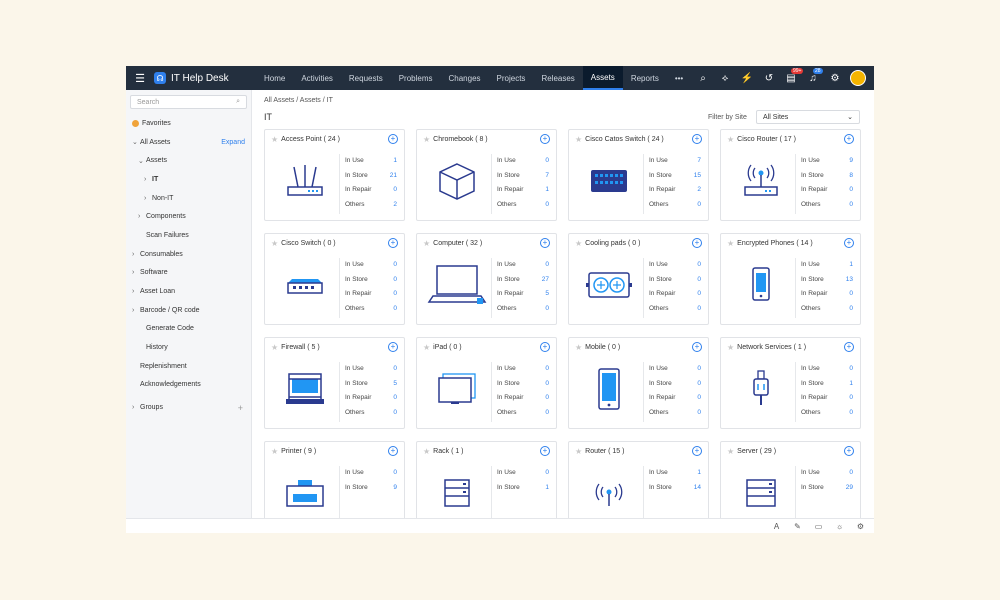  Describe the element at coordinates (310, 139) in the screenshot. I see `card-title: Access Point ( 24 )` at that location.